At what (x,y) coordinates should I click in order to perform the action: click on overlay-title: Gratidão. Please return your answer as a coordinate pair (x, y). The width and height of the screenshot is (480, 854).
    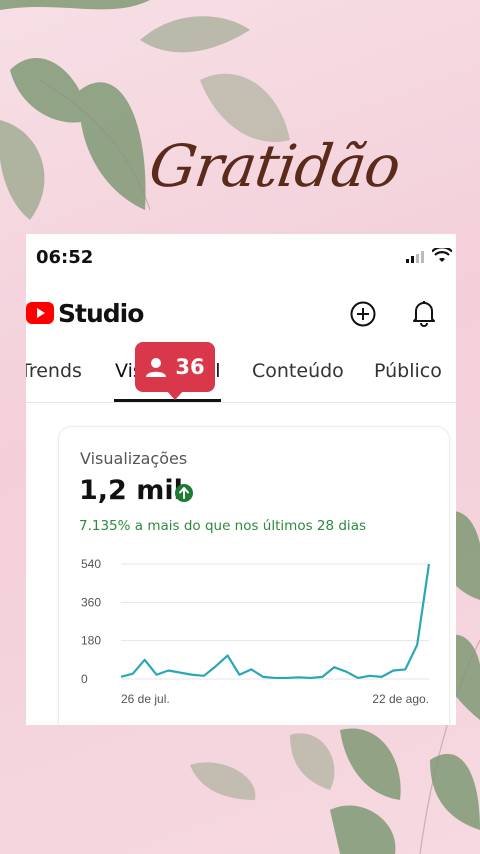
    Looking at the image, I should click on (274, 166).